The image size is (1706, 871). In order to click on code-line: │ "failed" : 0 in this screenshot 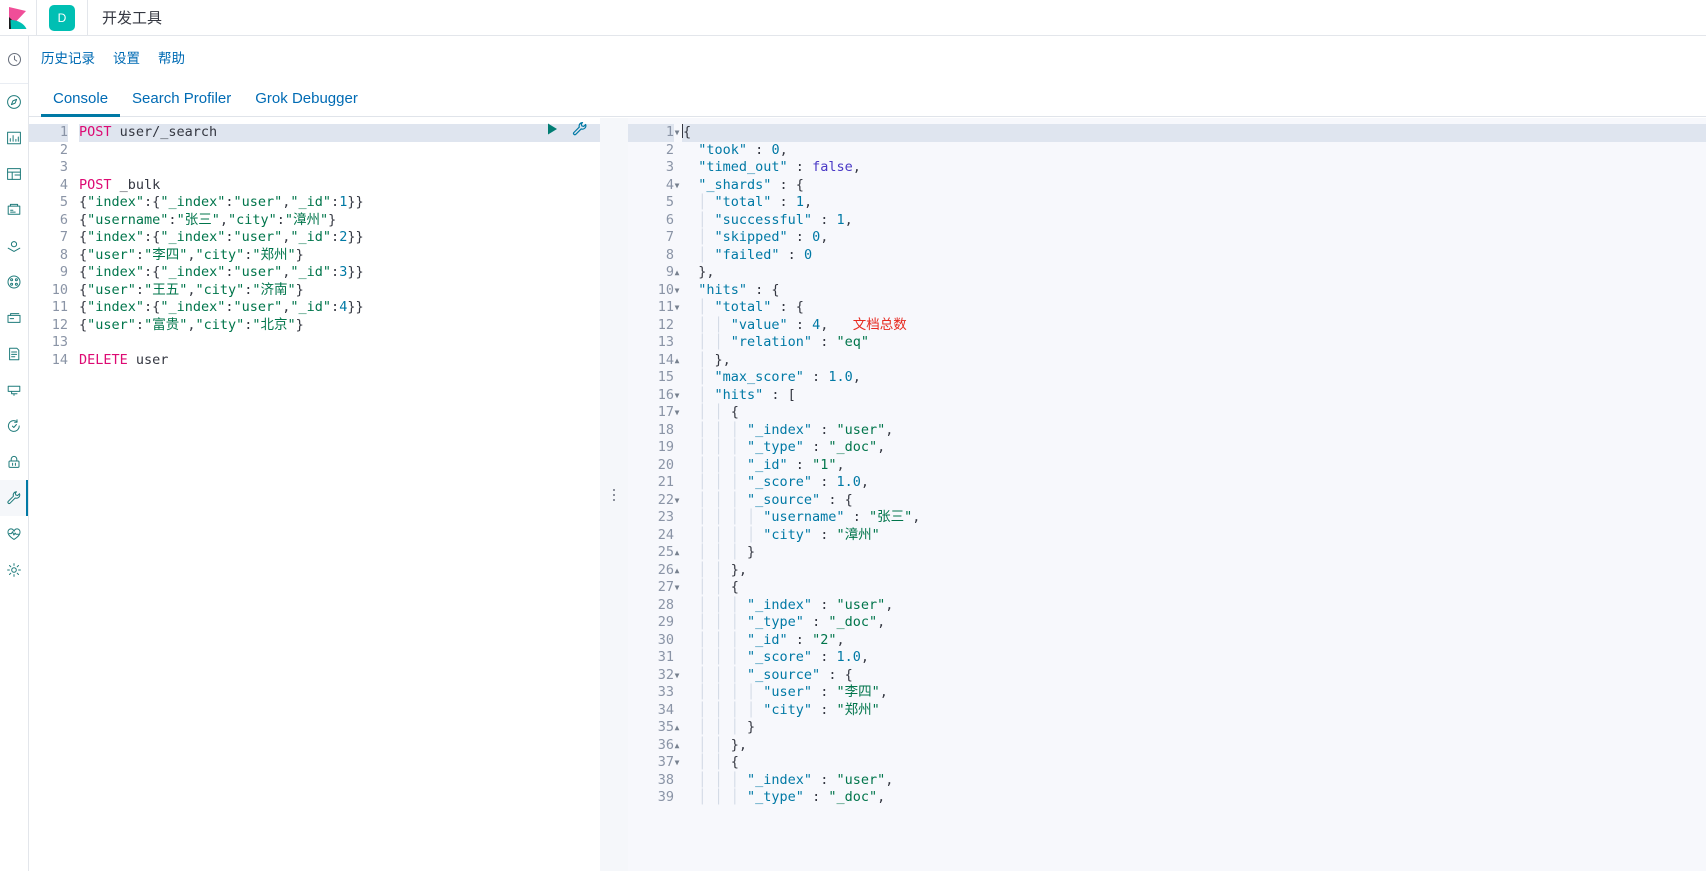, I will do `click(1194, 256)`.